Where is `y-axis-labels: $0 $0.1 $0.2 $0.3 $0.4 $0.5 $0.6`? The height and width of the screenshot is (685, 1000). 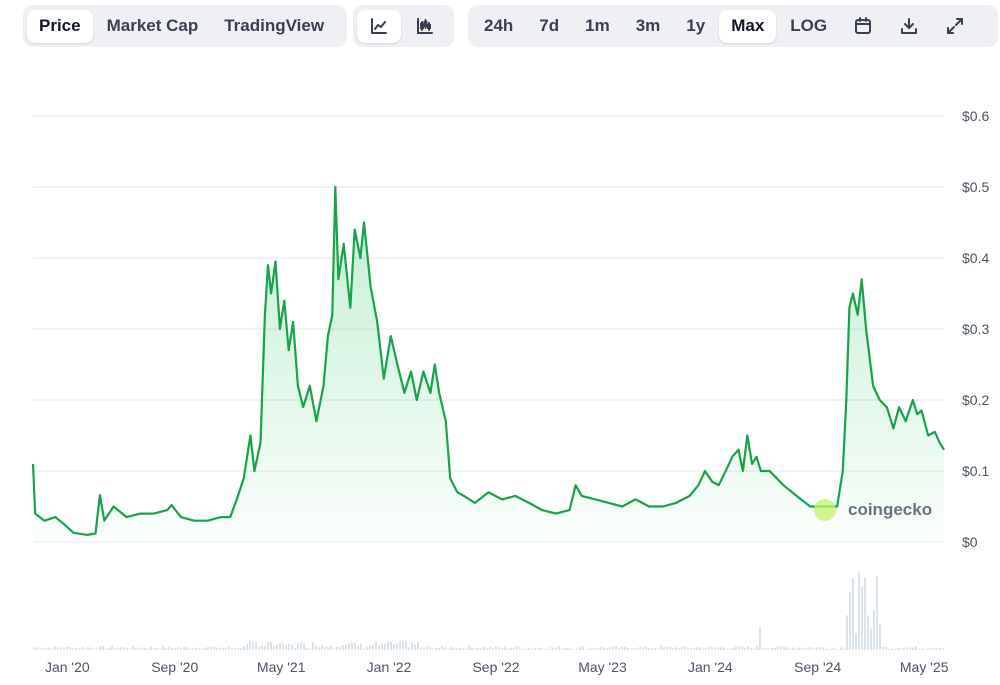
y-axis-labels: $0 $0.1 $0.2 $0.3 $0.4 $0.5 $0.6 is located at coordinates (975, 329).